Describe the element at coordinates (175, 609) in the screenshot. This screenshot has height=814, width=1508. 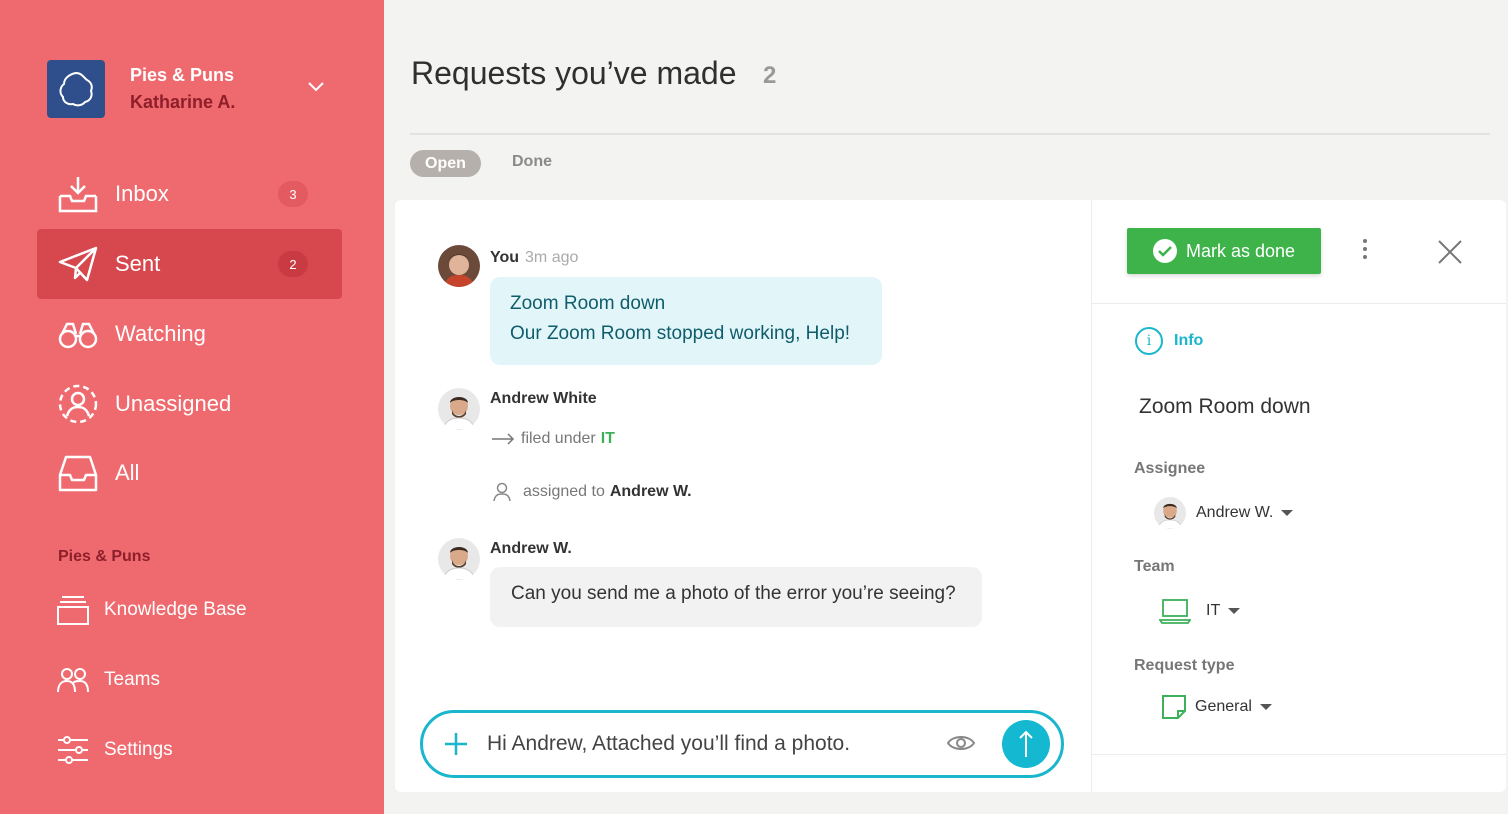
I see `sidebar-item-label: Knowledge Base` at that location.